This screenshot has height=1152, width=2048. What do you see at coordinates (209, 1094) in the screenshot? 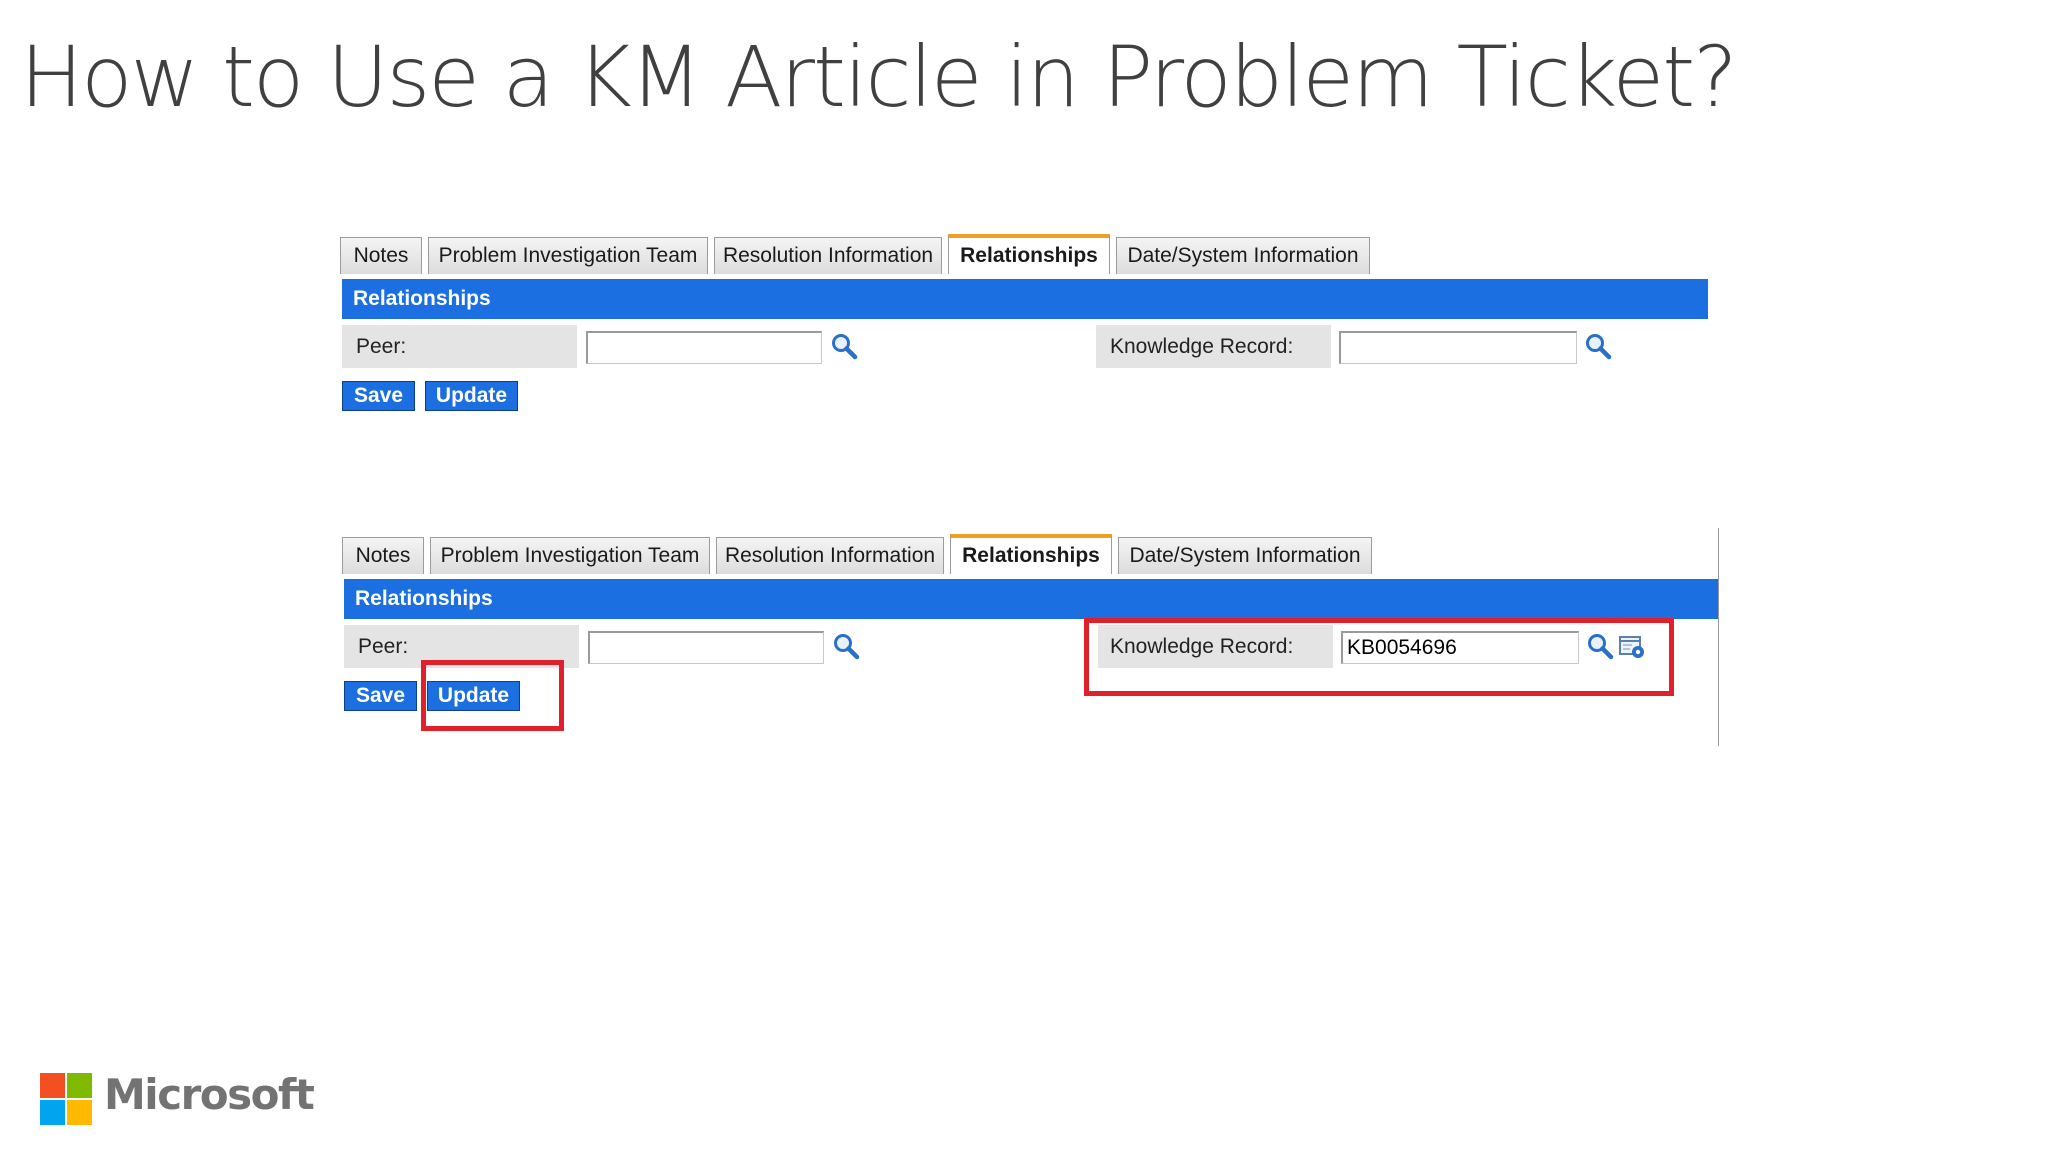
I see `microsoft-wordmark: Microsoft` at bounding box center [209, 1094].